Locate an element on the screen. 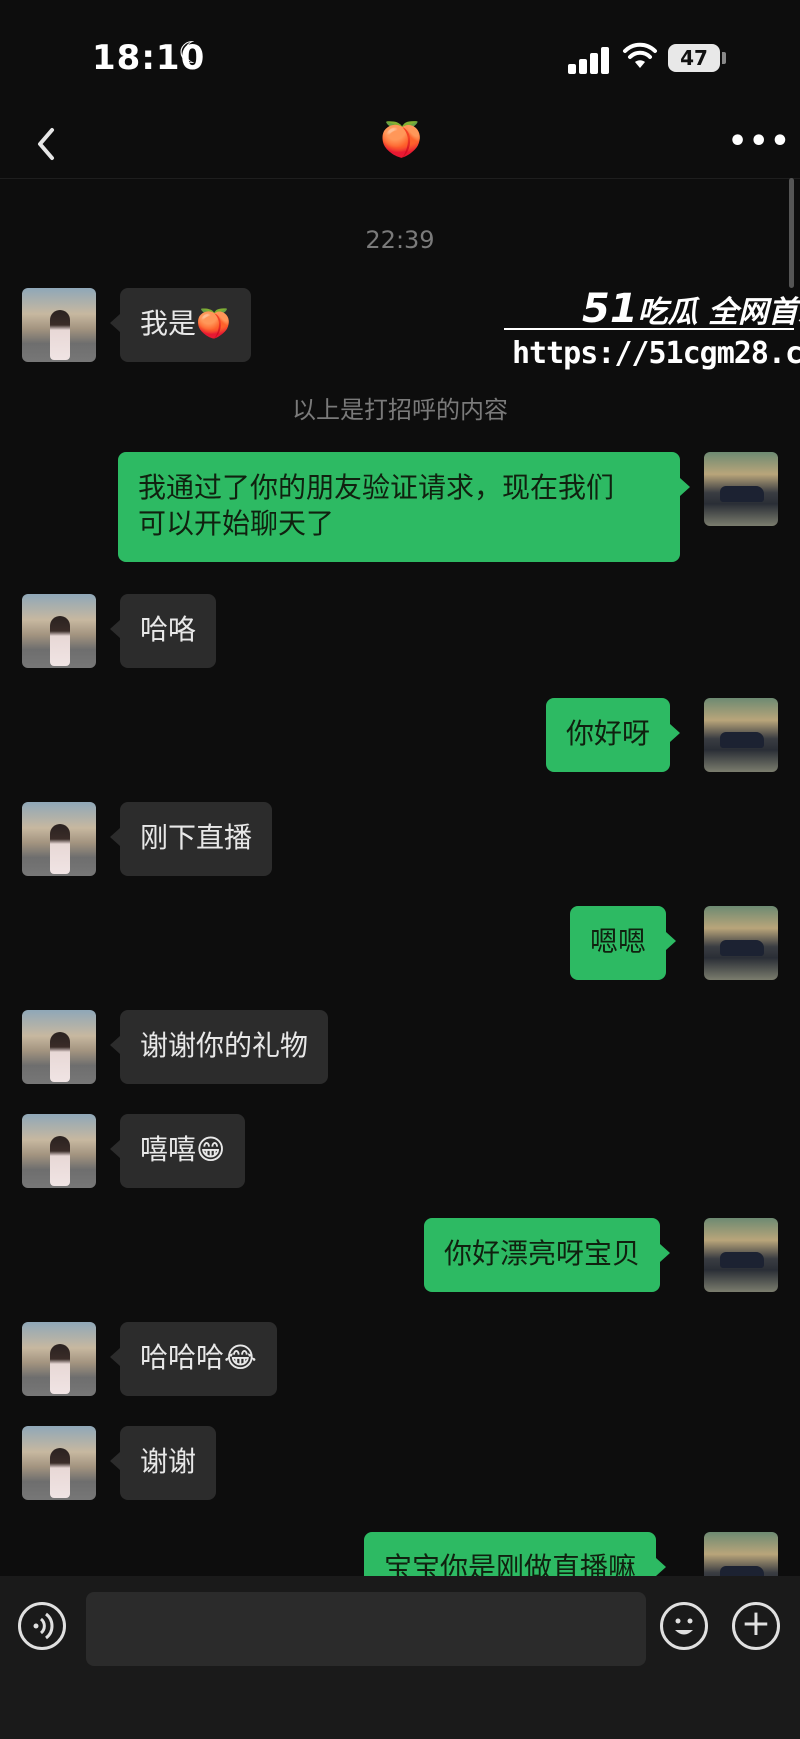 The width and height of the screenshot is (800, 1739). incoming-message: 刚下直播 is located at coordinates (191, 839).